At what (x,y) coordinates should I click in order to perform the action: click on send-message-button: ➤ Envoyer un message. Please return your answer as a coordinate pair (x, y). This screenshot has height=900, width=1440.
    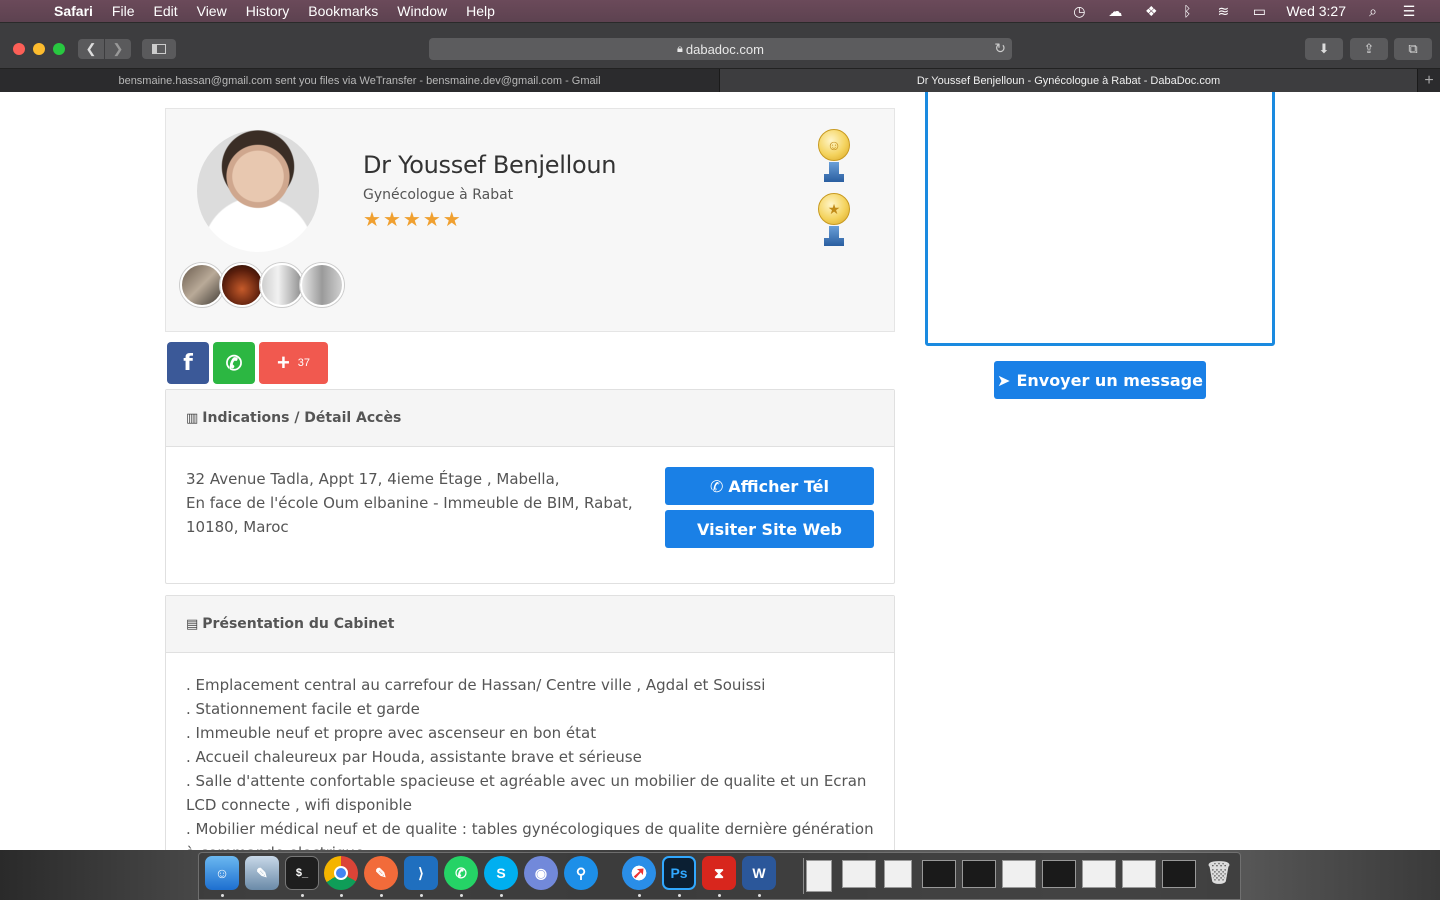
    Looking at the image, I should click on (1100, 380).